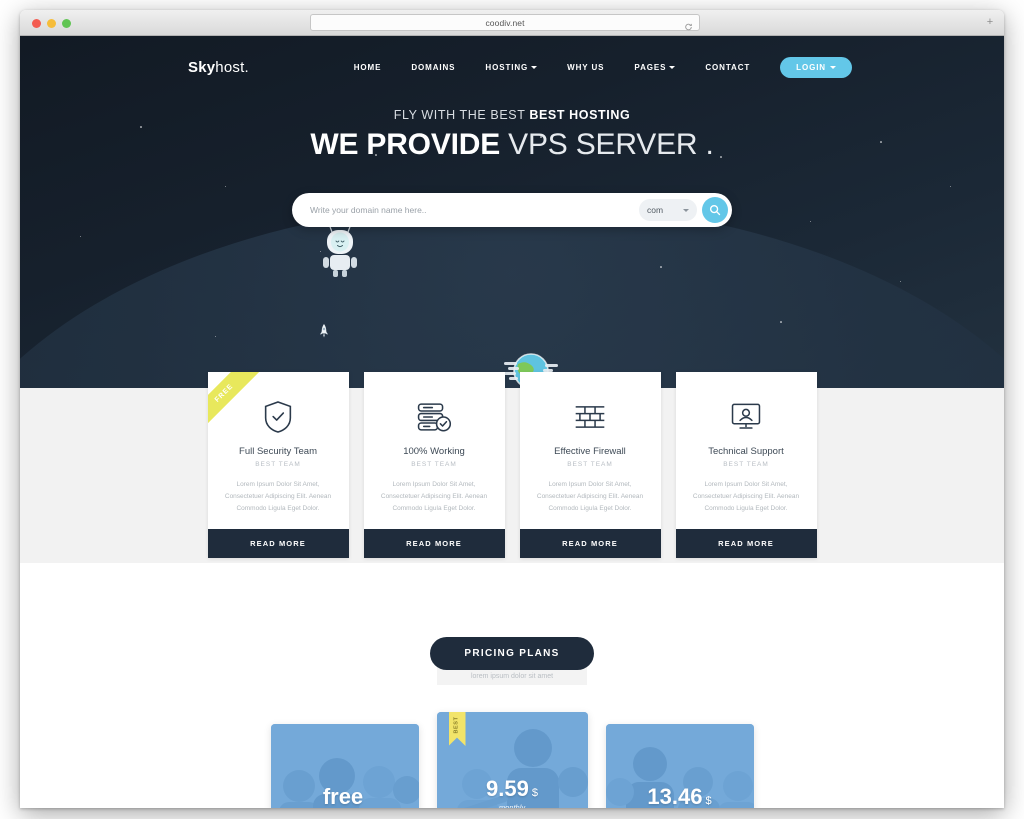  I want to click on plan-content: 9.59 $ monthly, so click(512, 793).